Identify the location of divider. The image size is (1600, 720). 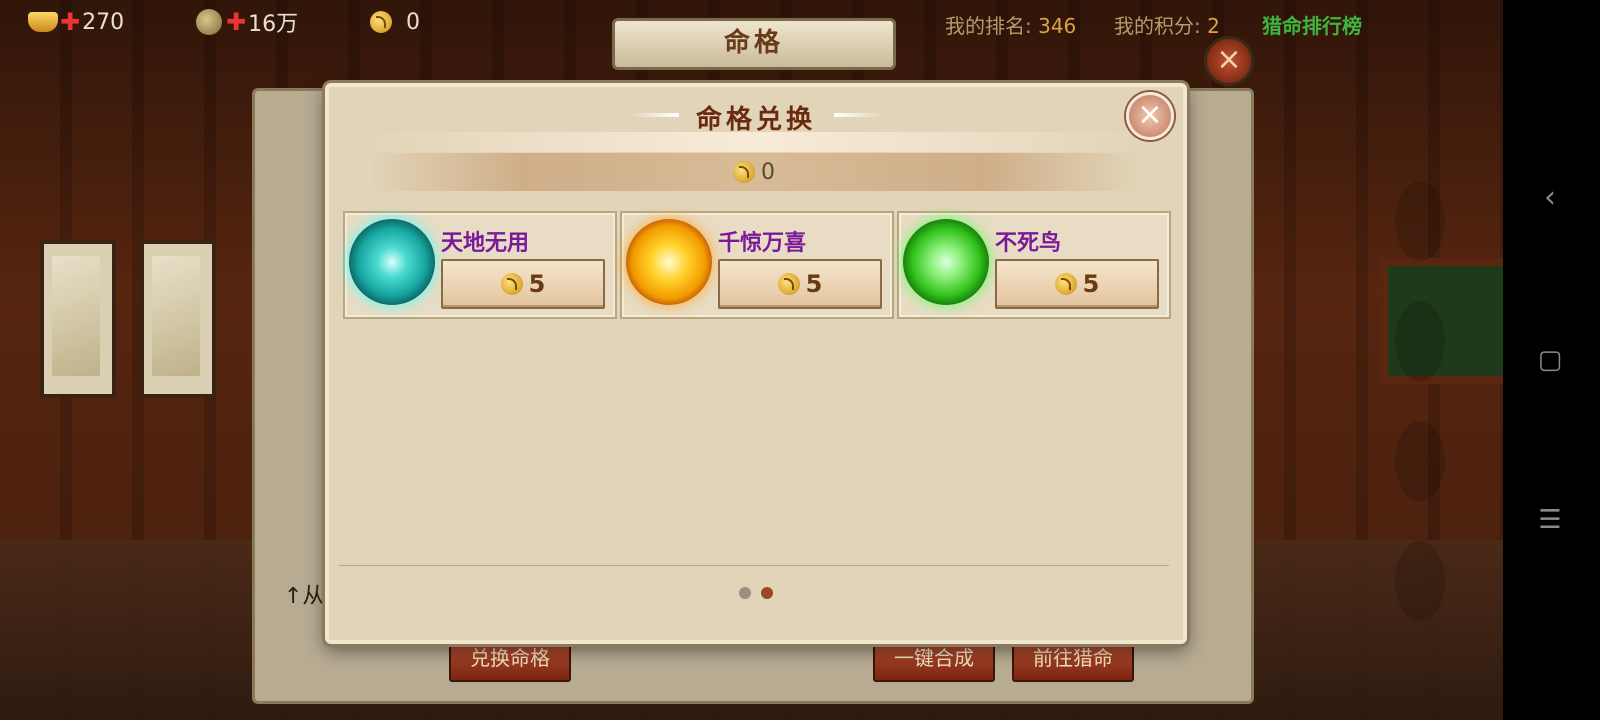
(754, 565).